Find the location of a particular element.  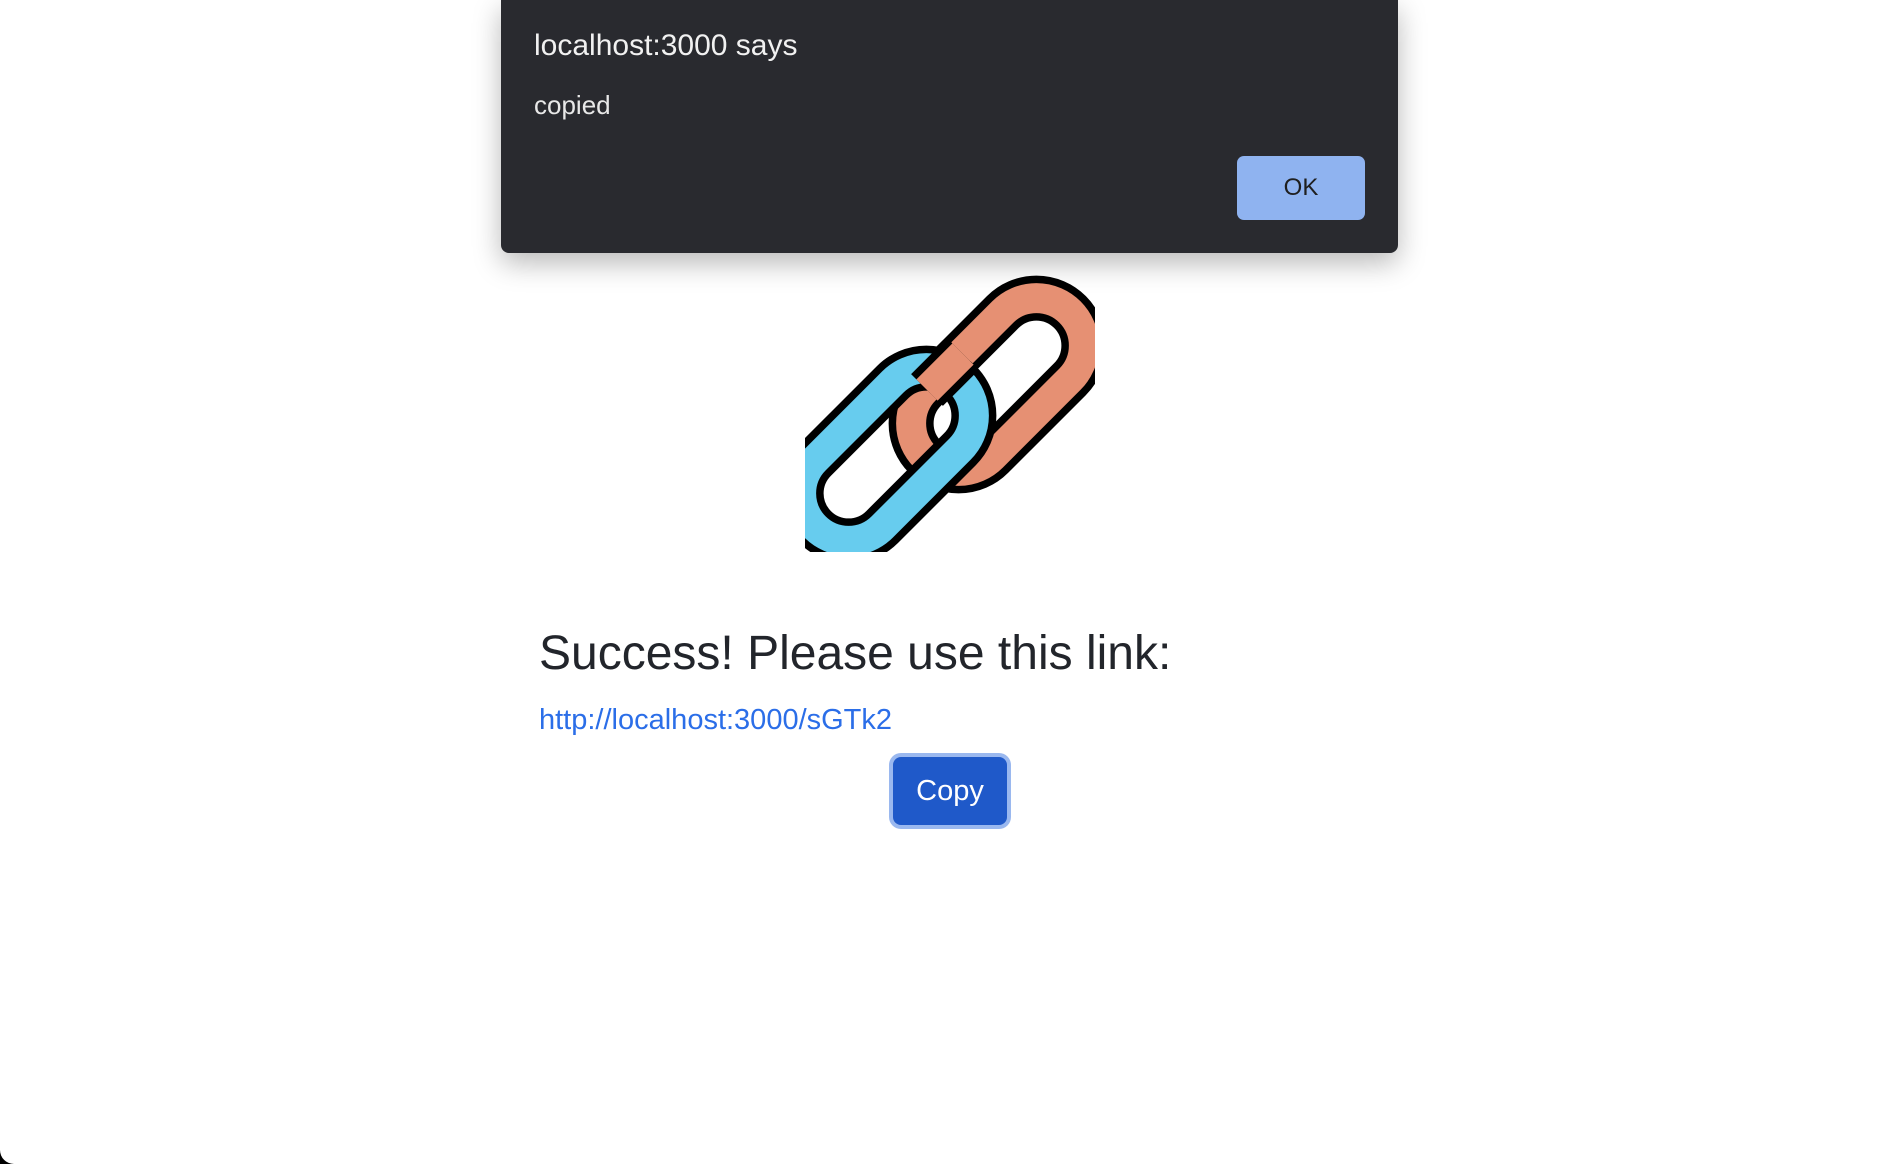

dialog-message: copied is located at coordinates (572, 105).